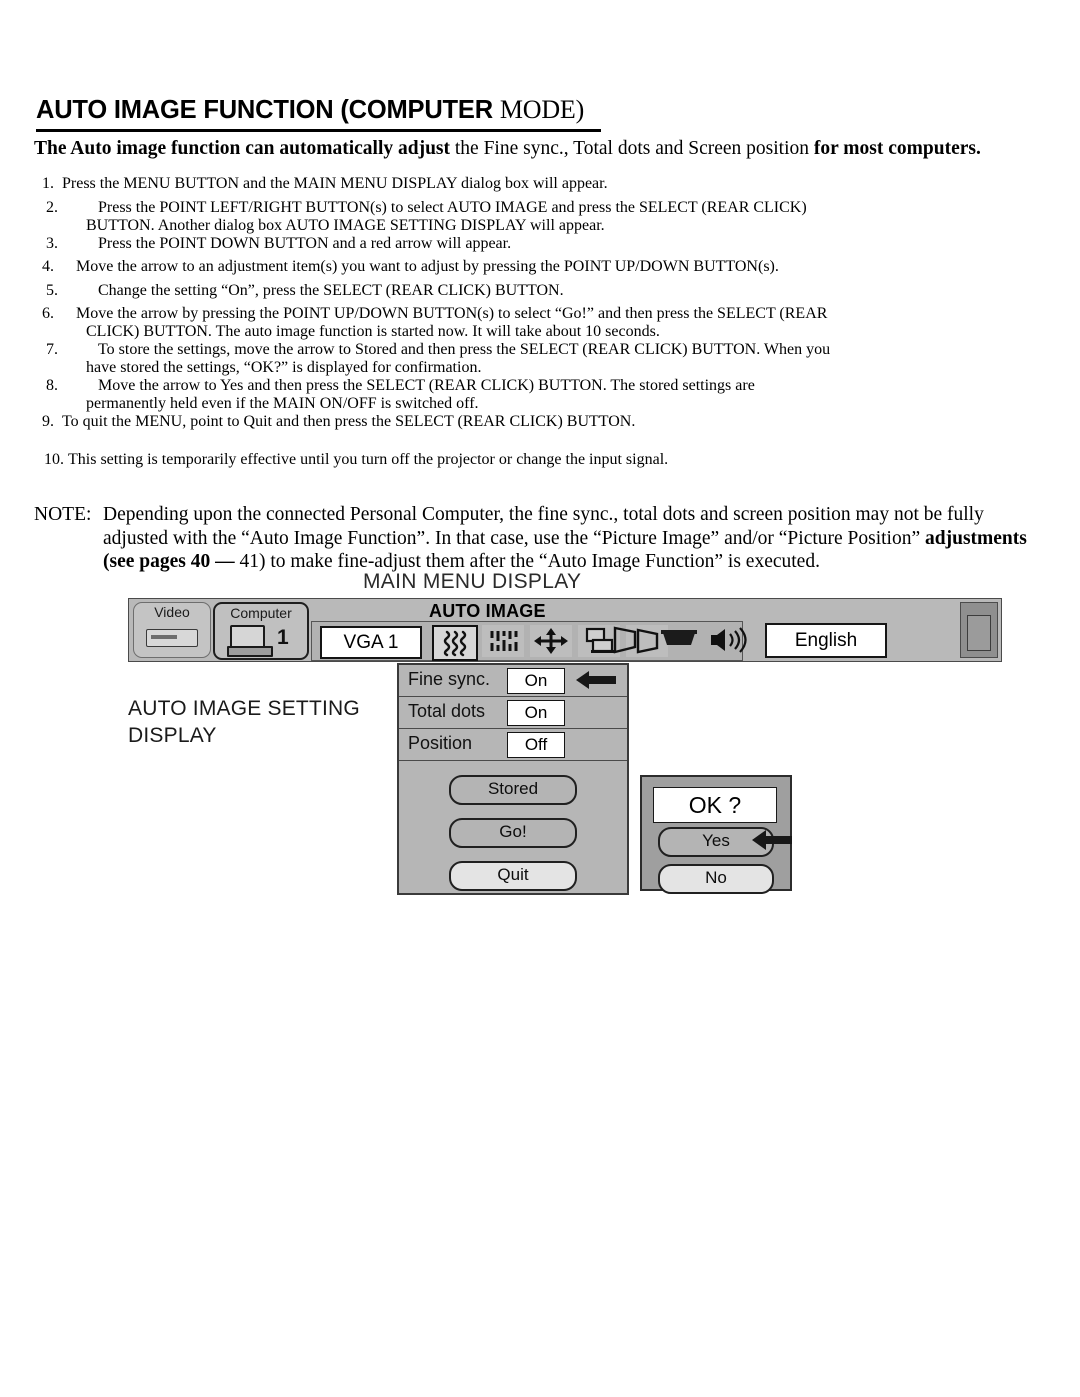 This screenshot has width=1080, height=1397. Describe the element at coordinates (318, 130) in the screenshot. I see `title-underline` at that location.